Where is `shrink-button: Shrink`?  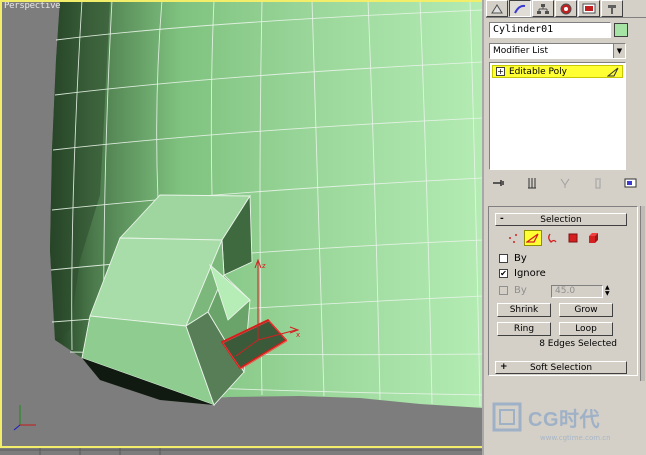
shrink-button: Shrink is located at coordinates (524, 310).